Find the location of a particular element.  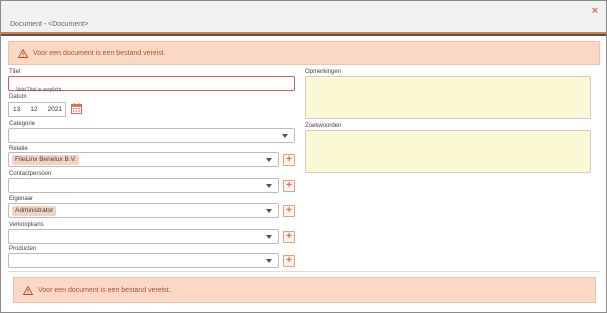

verkoopkans-select is located at coordinates (143, 236).